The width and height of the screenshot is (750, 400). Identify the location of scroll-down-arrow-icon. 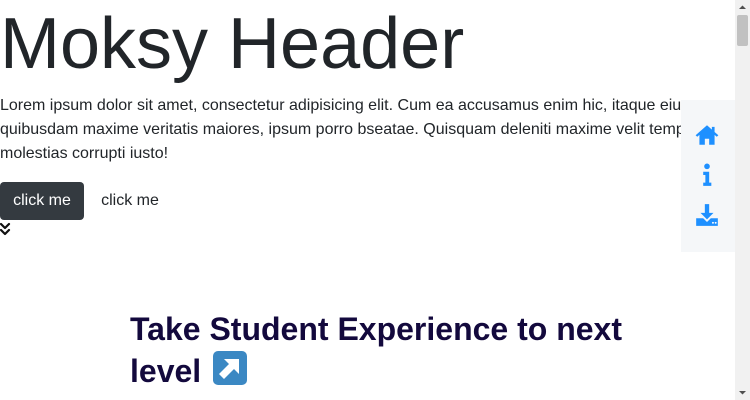
(742, 392).